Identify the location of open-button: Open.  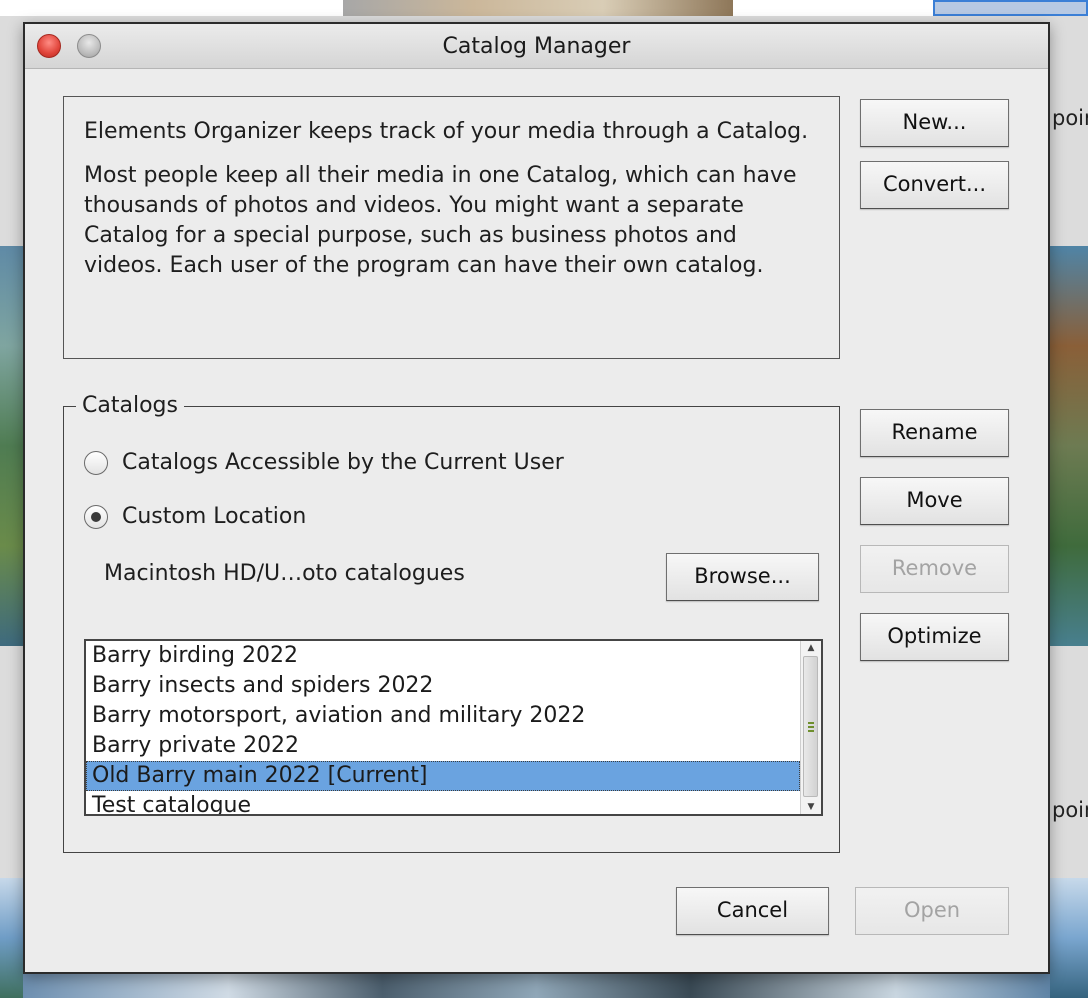
(932, 911).